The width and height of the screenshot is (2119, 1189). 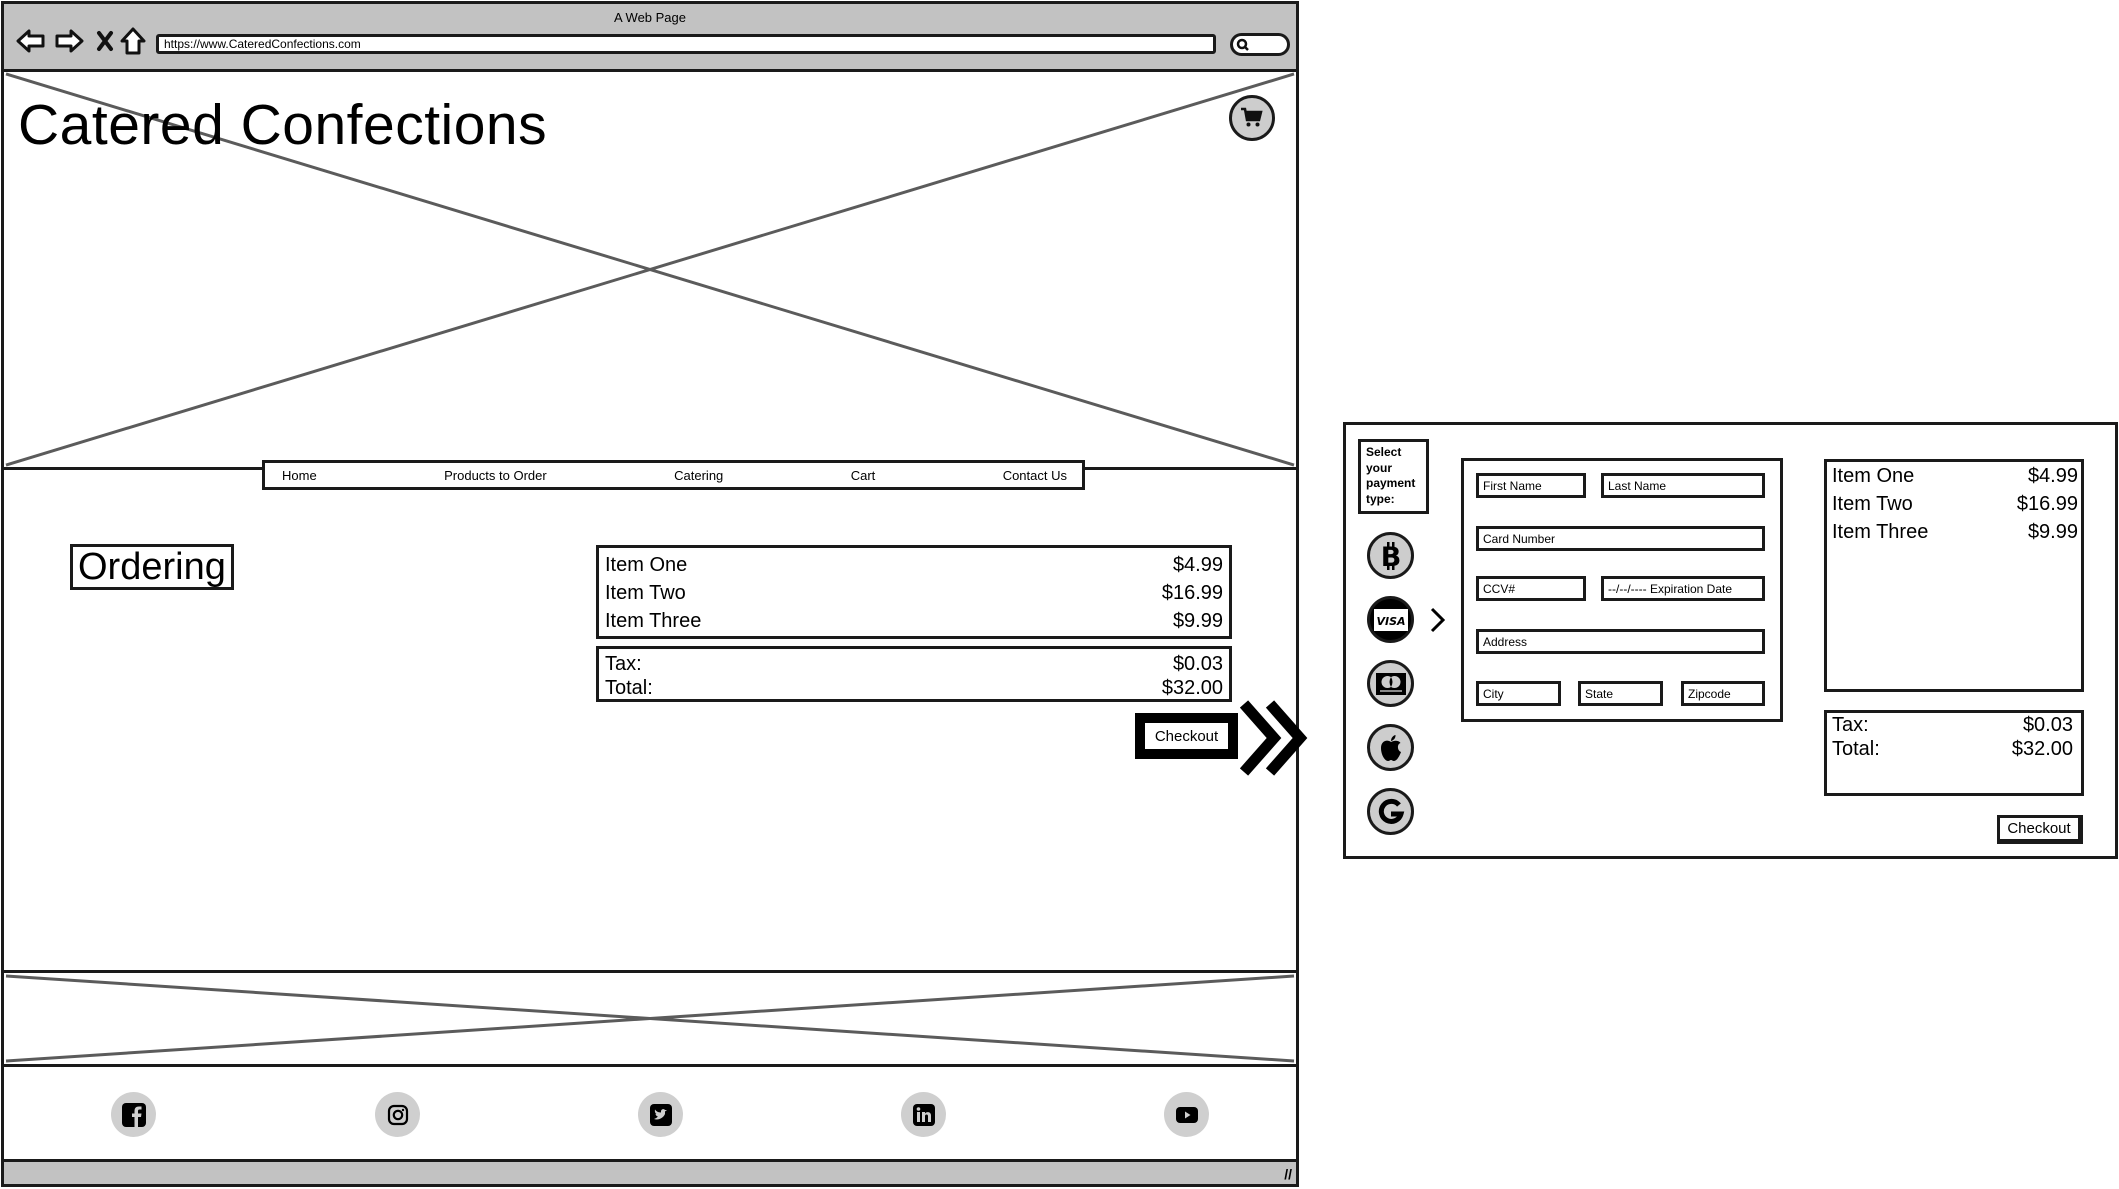 I want to click on nav-item-cart: Cart, so click(x=863, y=475).